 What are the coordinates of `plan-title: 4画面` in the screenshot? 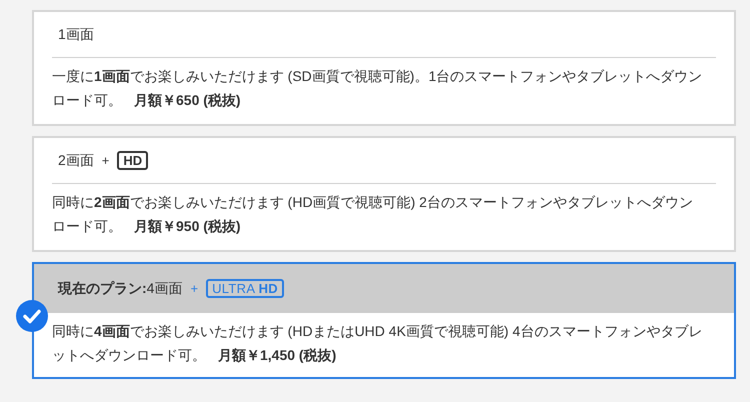 It's located at (164, 288).